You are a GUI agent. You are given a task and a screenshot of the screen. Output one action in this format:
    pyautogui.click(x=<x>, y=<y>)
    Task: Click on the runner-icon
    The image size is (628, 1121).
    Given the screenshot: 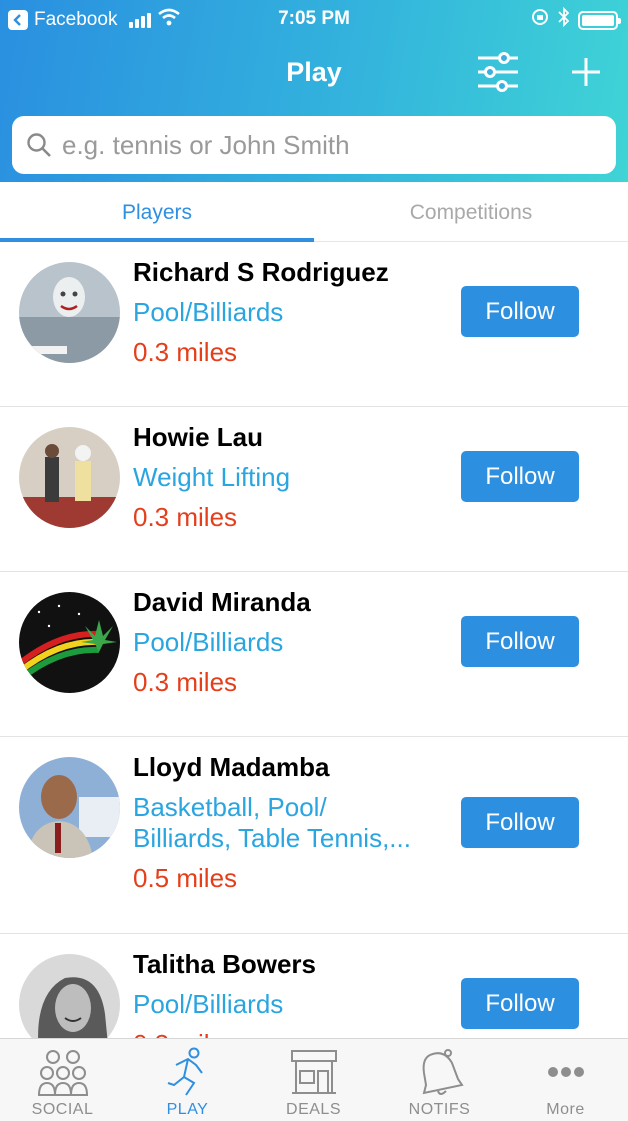 What is the action you would take?
    pyautogui.click(x=185, y=1071)
    